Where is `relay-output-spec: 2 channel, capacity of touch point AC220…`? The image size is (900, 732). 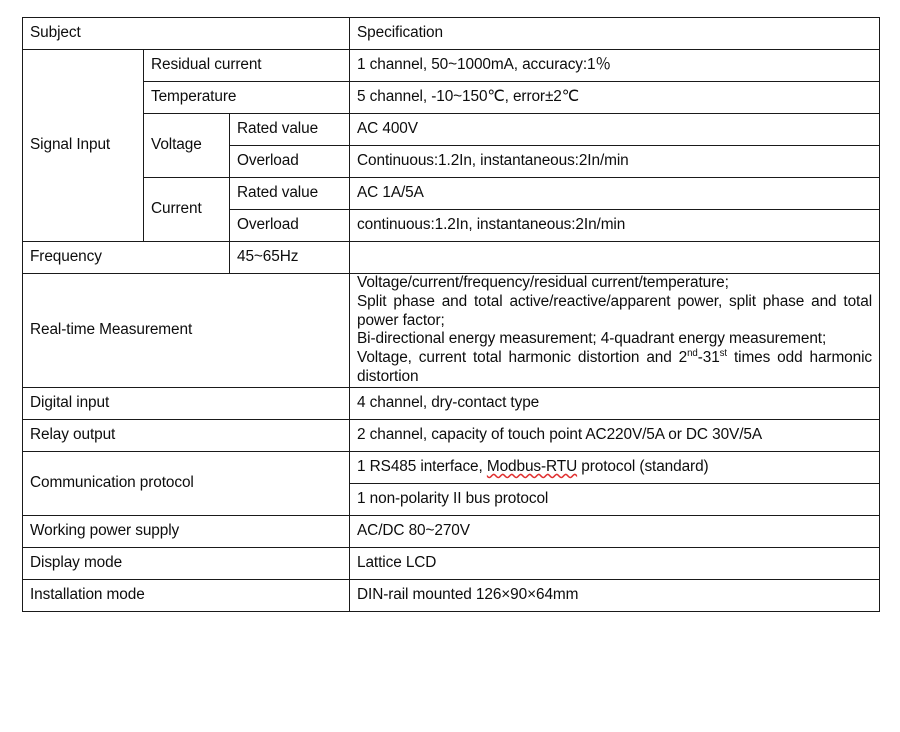 relay-output-spec: 2 channel, capacity of touch point AC220… is located at coordinates (615, 435).